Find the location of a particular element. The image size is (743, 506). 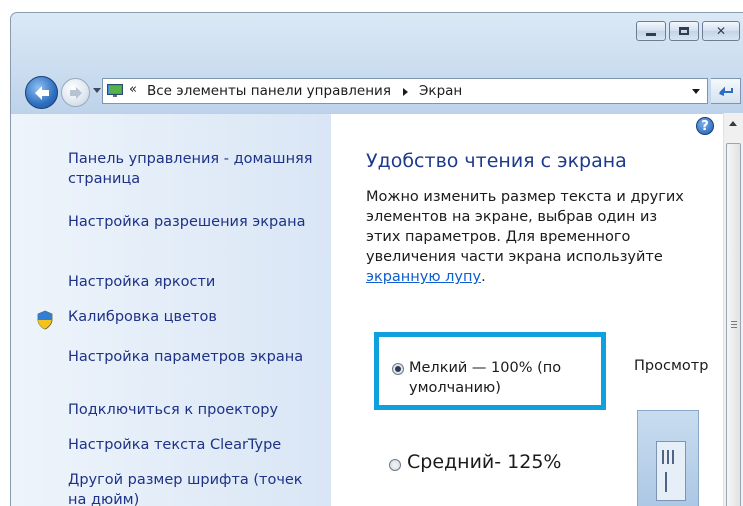

close-button: ✕ is located at coordinates (721, 31).